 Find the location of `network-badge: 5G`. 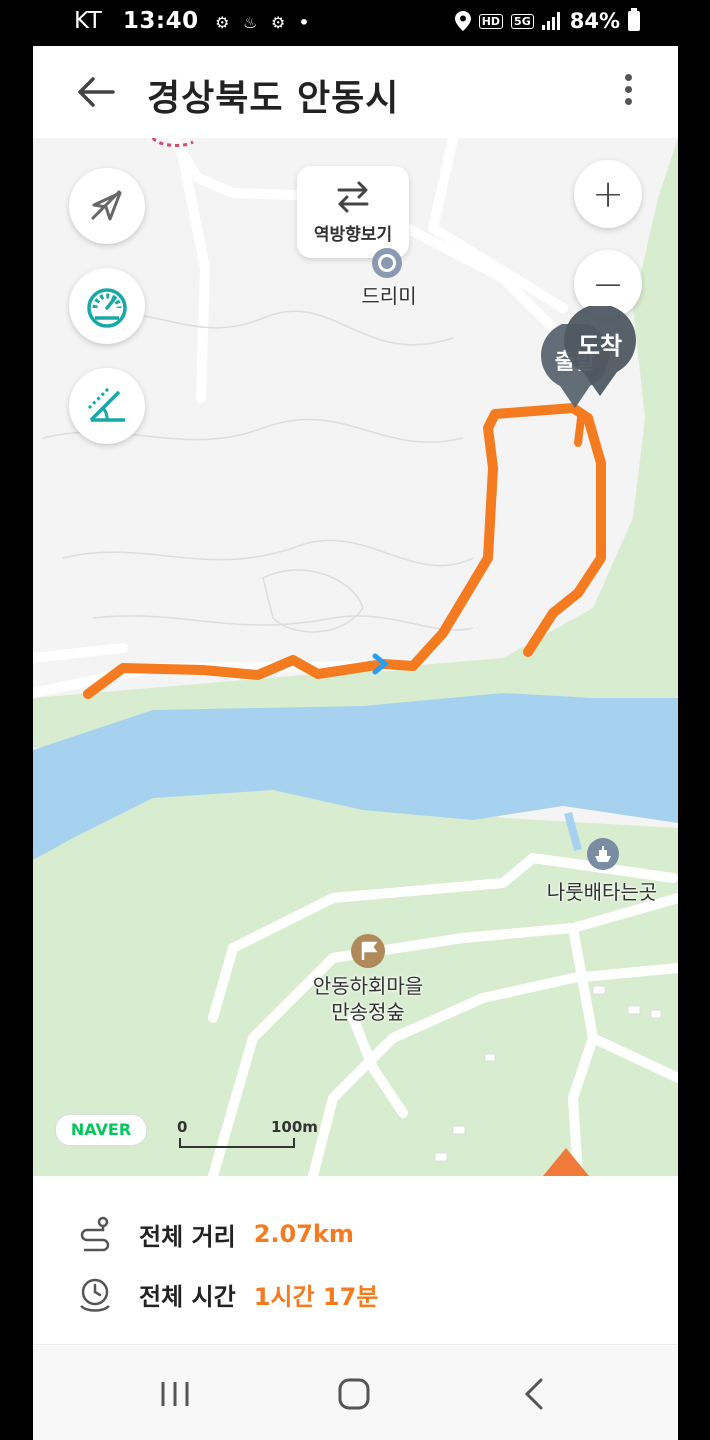

network-badge: 5G is located at coordinates (522, 21).